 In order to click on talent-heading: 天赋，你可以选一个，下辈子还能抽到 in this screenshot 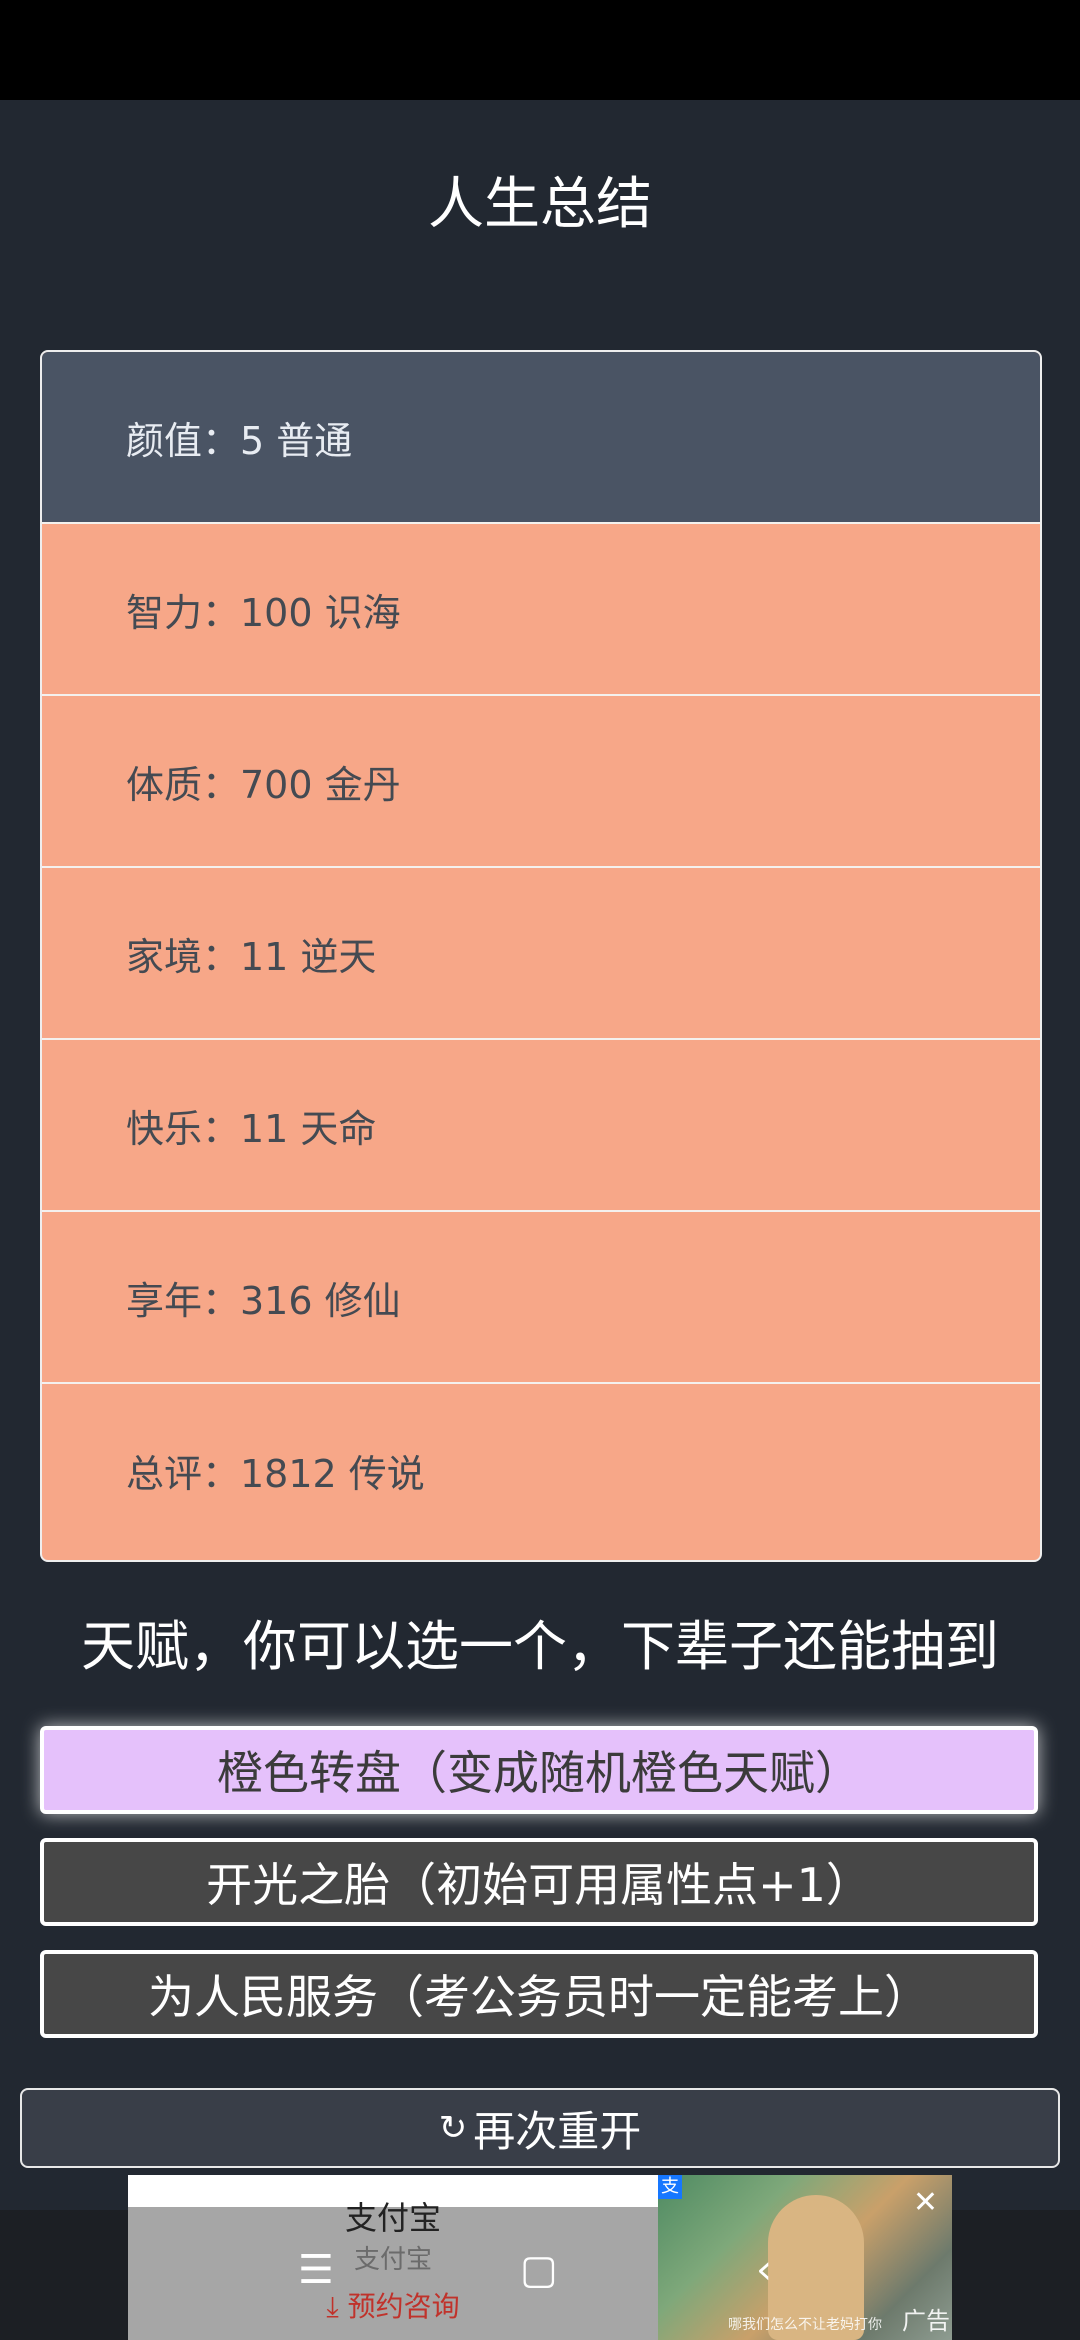, I will do `click(540, 1646)`.